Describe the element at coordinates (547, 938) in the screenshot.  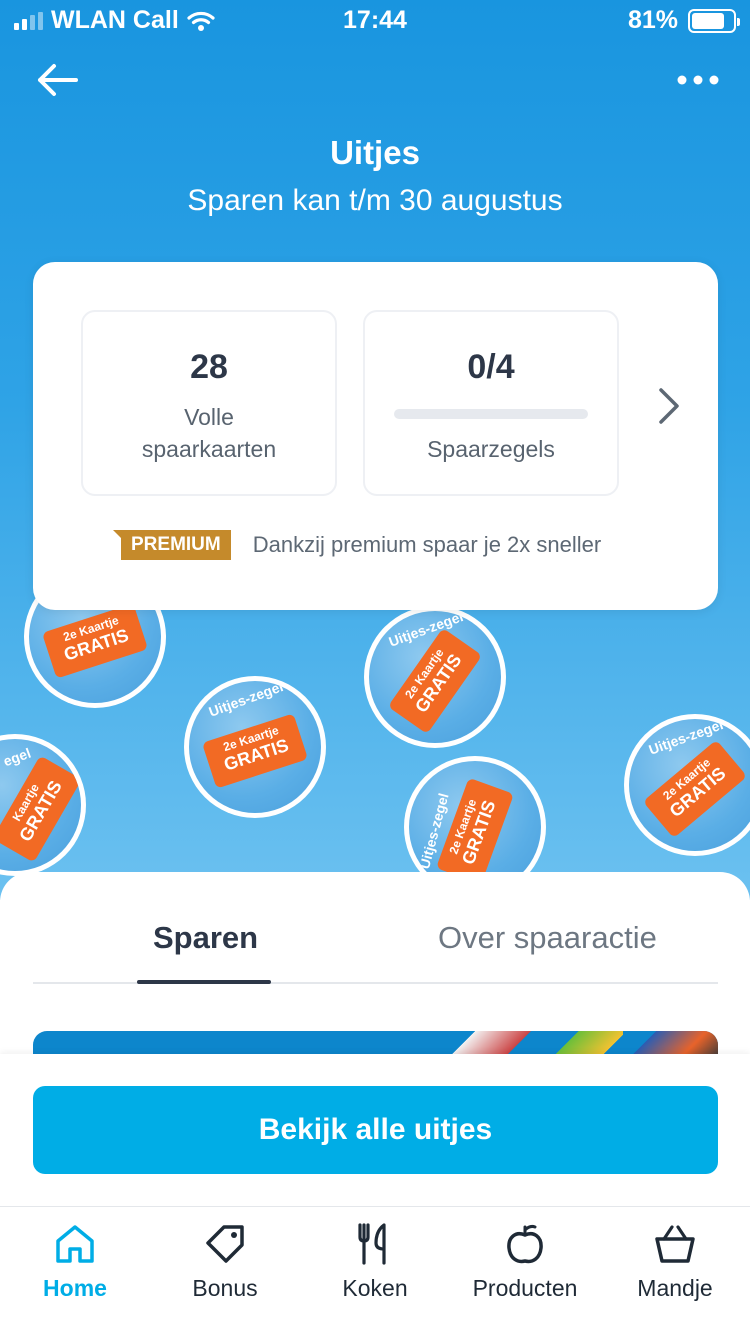
I see `tab-over-spaaractie: Over spaaractie` at that location.